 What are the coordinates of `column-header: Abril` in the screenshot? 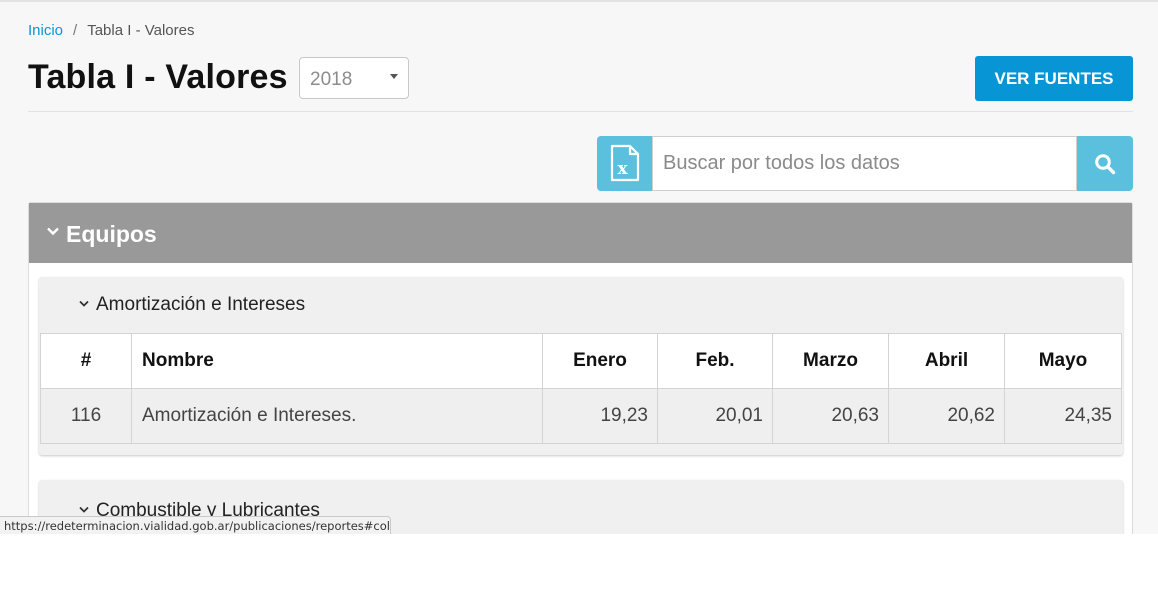 It's located at (946, 361).